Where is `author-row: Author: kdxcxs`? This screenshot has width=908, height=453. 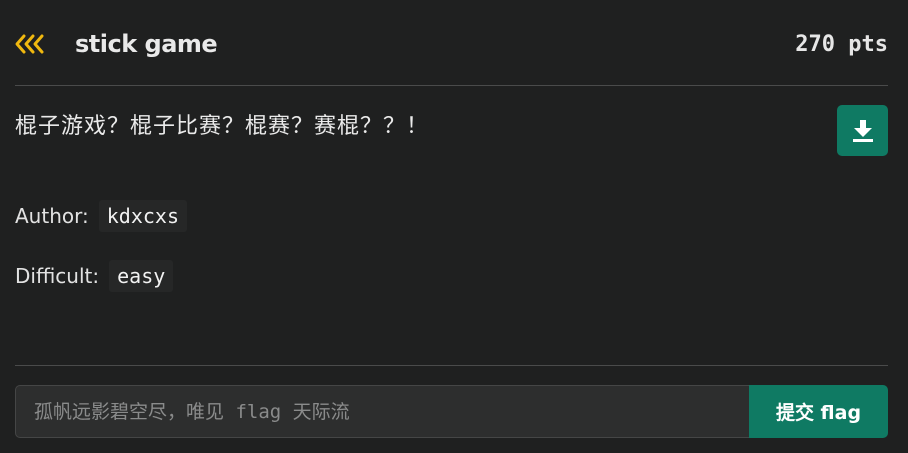
author-row: Author: kdxcxs is located at coordinates (101, 216).